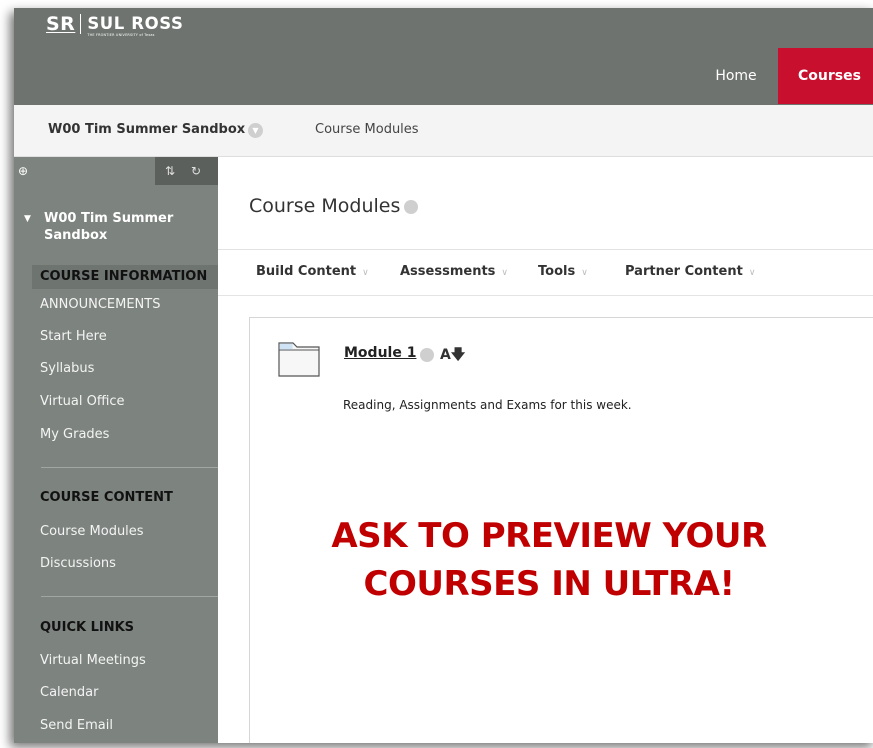 The width and height of the screenshot is (873, 748). Describe the element at coordinates (825, 76) in the screenshot. I see `nav-tab-courses: Courses` at that location.